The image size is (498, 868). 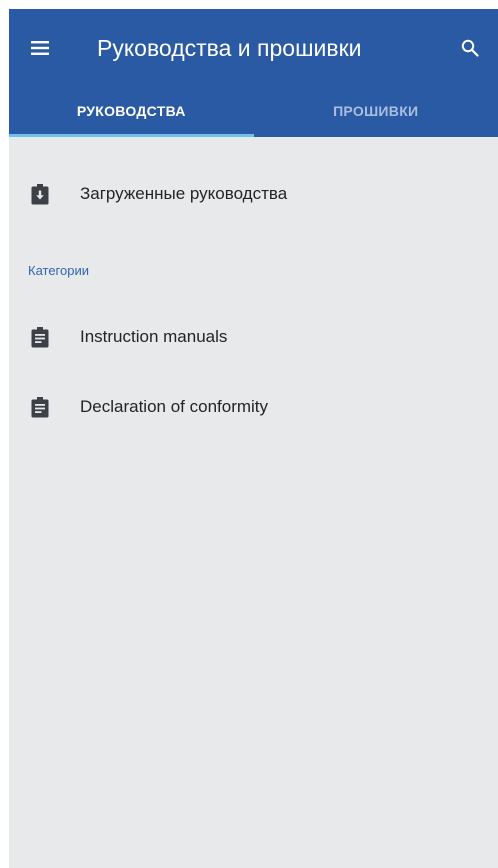 What do you see at coordinates (253, 337) in the screenshot?
I see `list-item-instruction-manuals: Instruction manuals` at bounding box center [253, 337].